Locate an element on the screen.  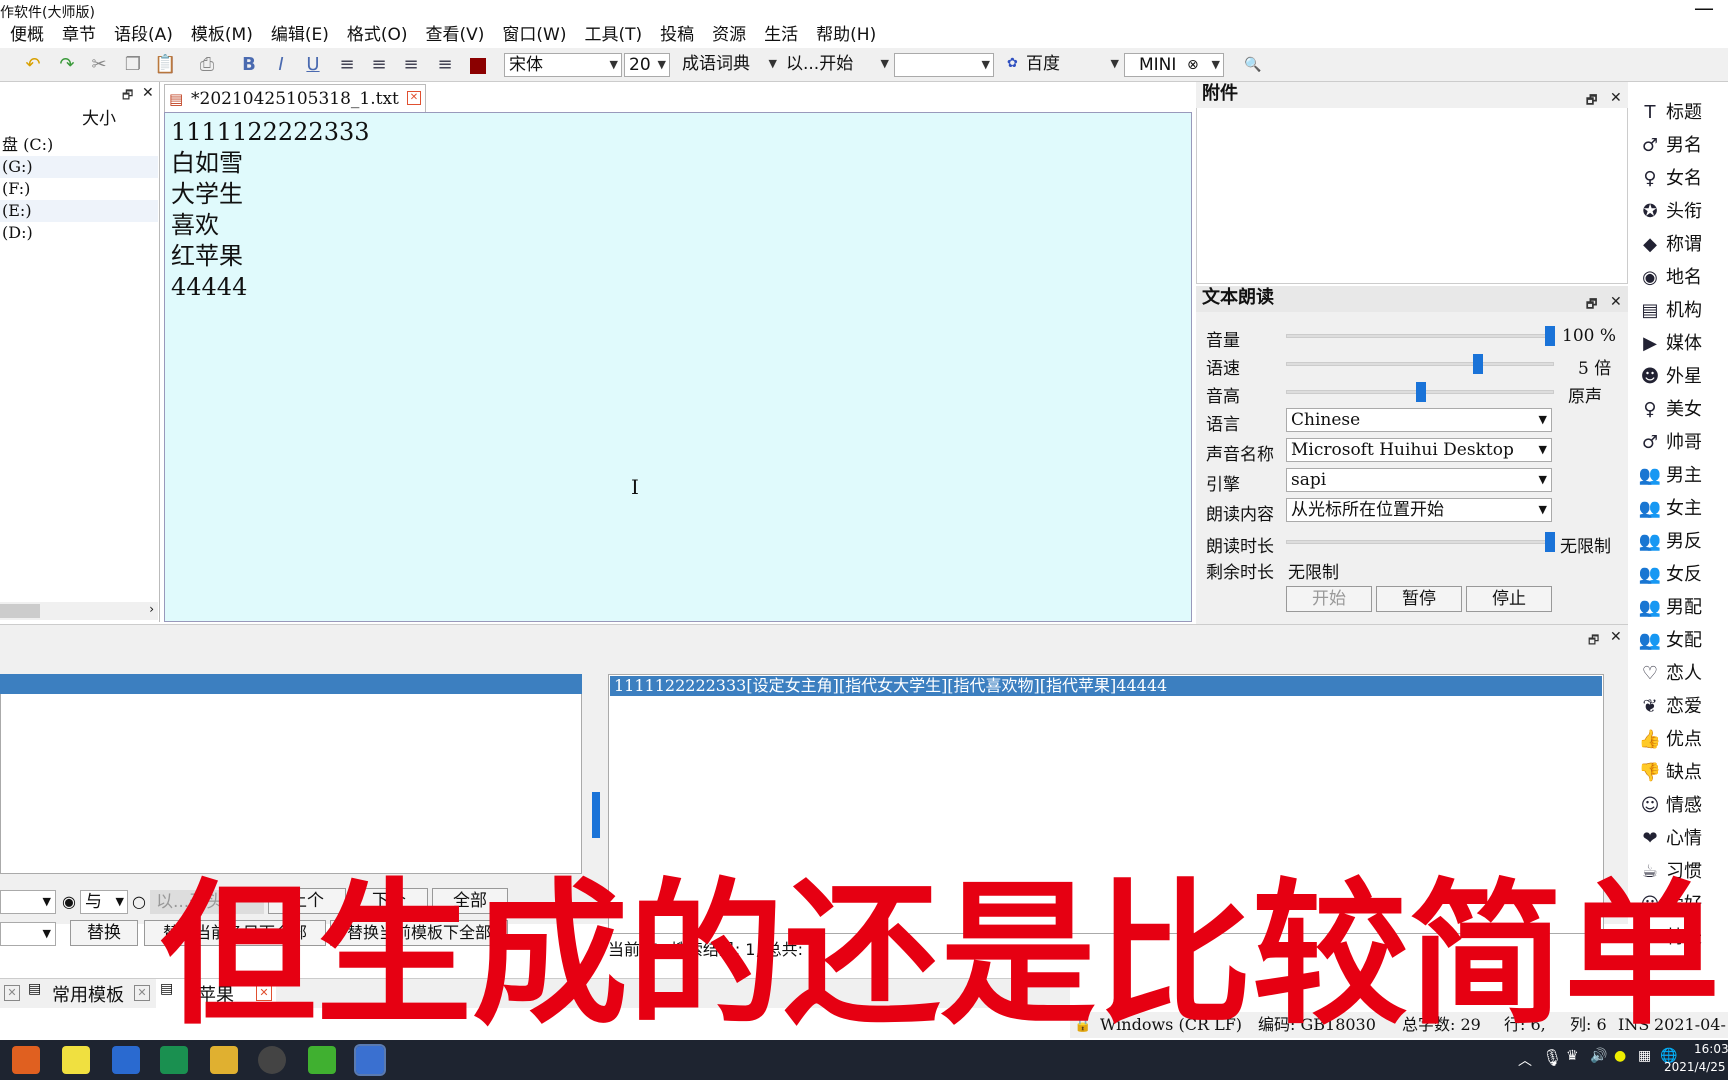
mic-icon: 🎙 is located at coordinates (1552, 1057).